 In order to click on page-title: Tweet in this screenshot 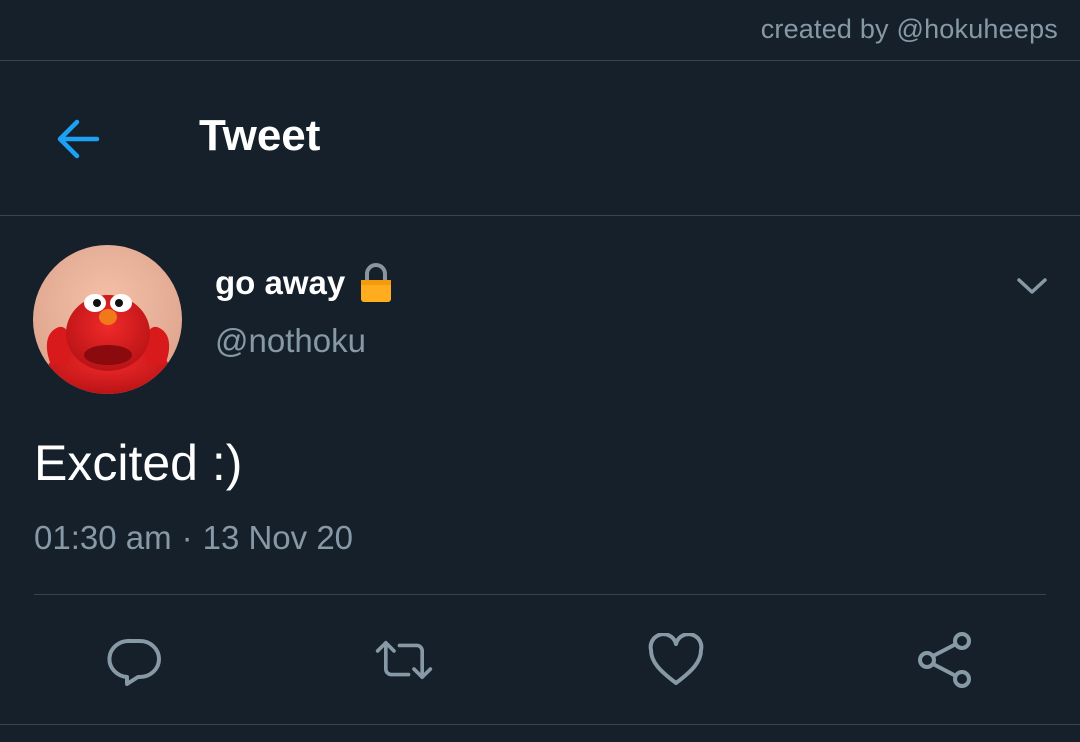, I will do `click(260, 135)`.